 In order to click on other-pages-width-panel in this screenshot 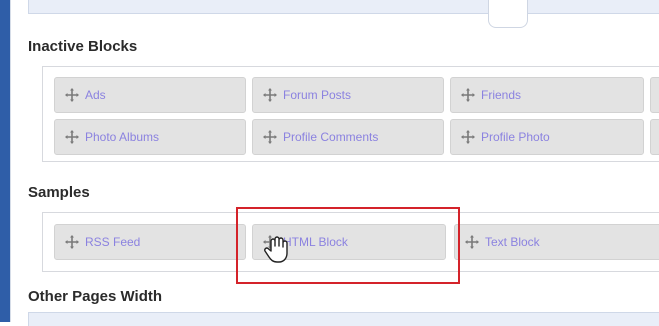, I will do `click(343, 319)`.